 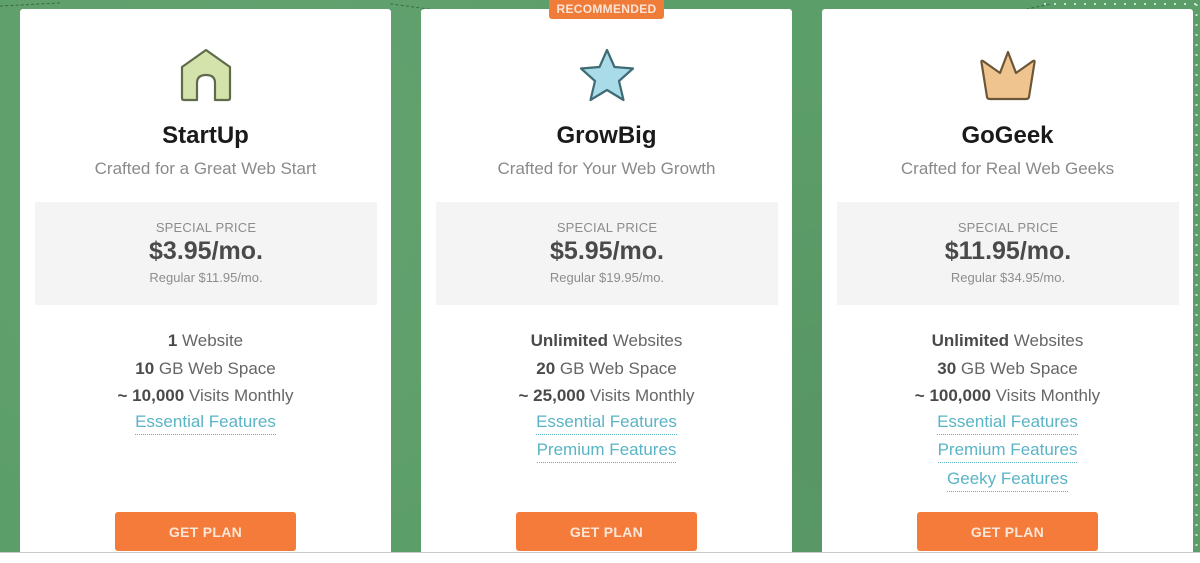 I want to click on plan-tagline: Crafted for Real Web Geeks, so click(x=1007, y=168).